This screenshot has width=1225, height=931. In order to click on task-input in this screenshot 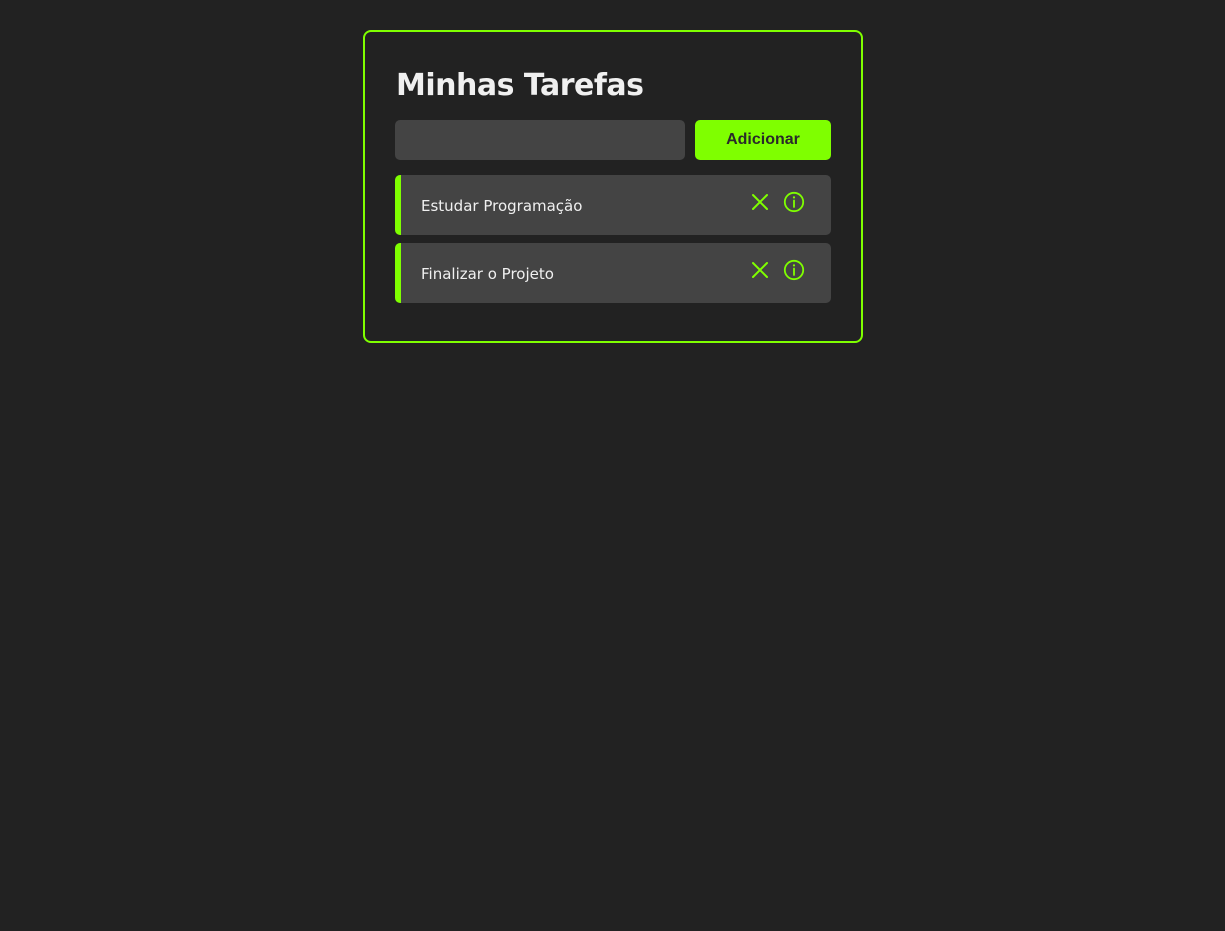, I will do `click(540, 140)`.